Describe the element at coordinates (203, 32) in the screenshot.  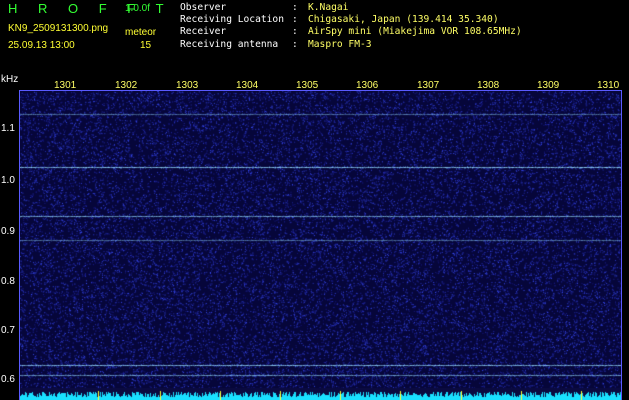
I see `info-key: Receiver` at that location.